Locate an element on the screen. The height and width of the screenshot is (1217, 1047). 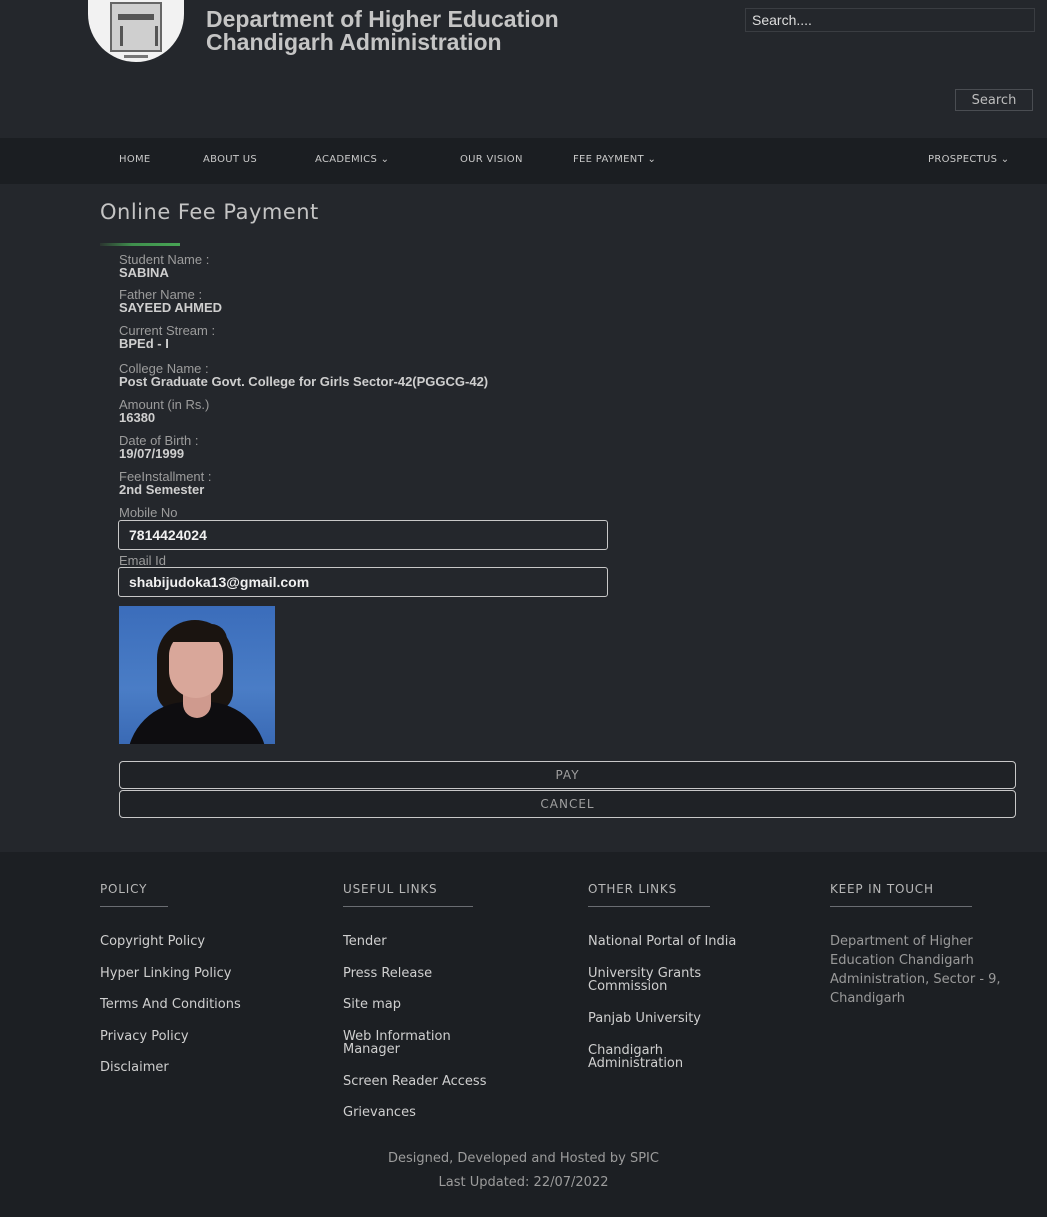
cancel-button: CANCEL is located at coordinates (567, 804).